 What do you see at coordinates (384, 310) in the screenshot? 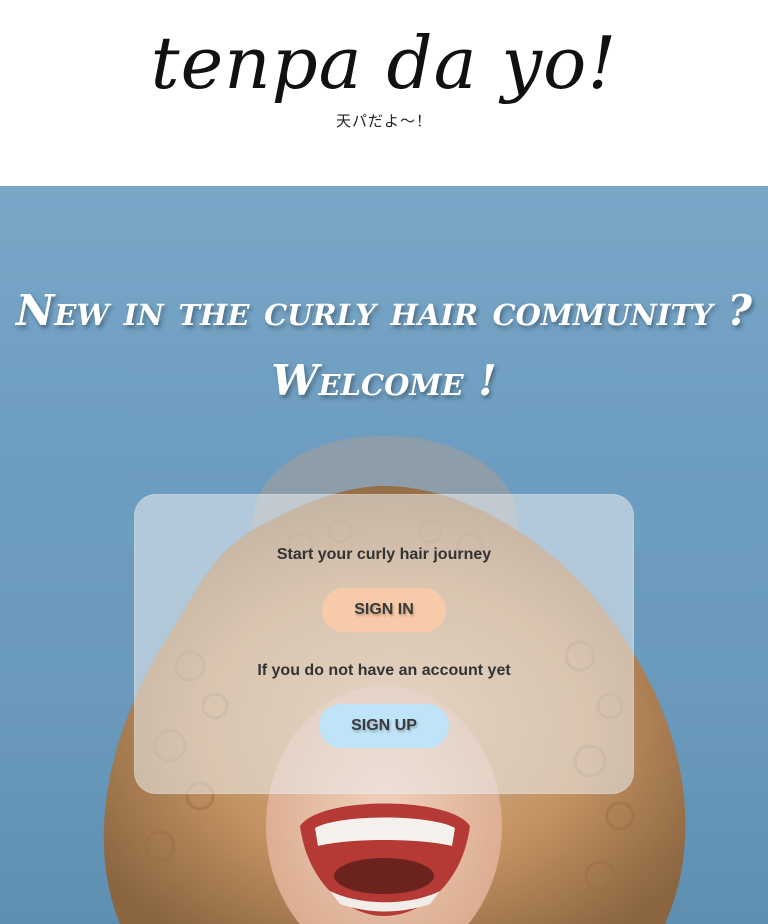
I see `hero-heading-line-1: New in the curly hair community ?` at bounding box center [384, 310].